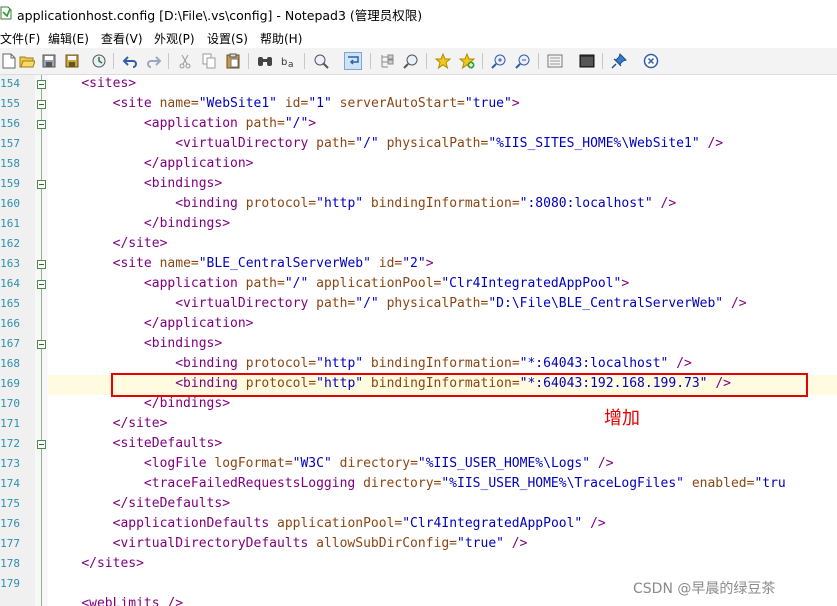  I want to click on add-favorite-icon, so click(467, 61).